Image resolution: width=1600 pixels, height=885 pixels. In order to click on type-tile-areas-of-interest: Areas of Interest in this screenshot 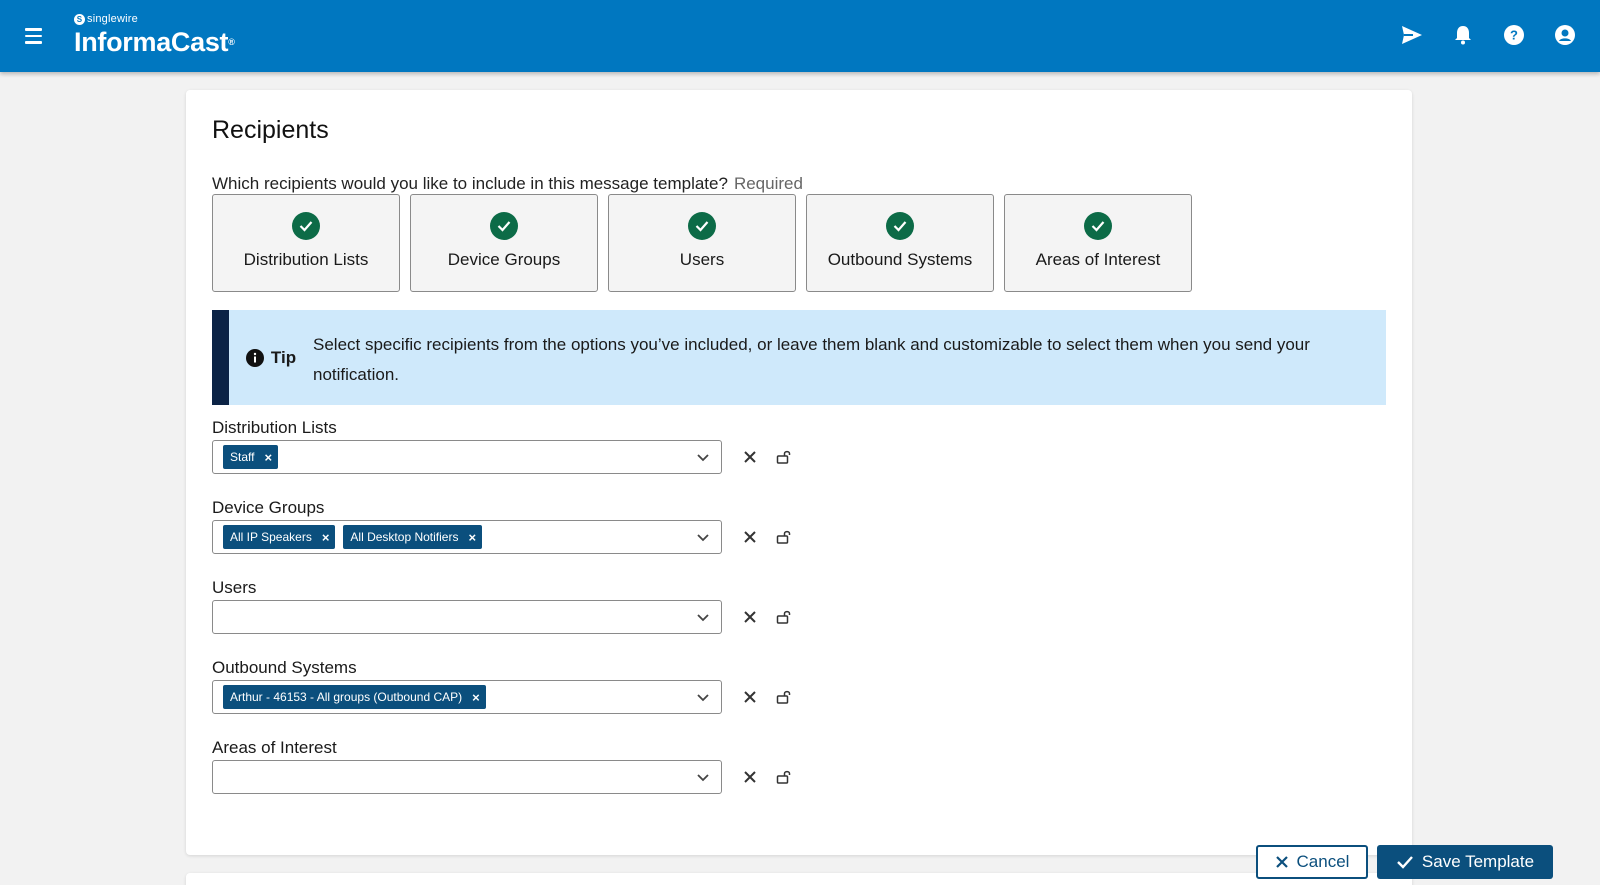, I will do `click(1098, 243)`.